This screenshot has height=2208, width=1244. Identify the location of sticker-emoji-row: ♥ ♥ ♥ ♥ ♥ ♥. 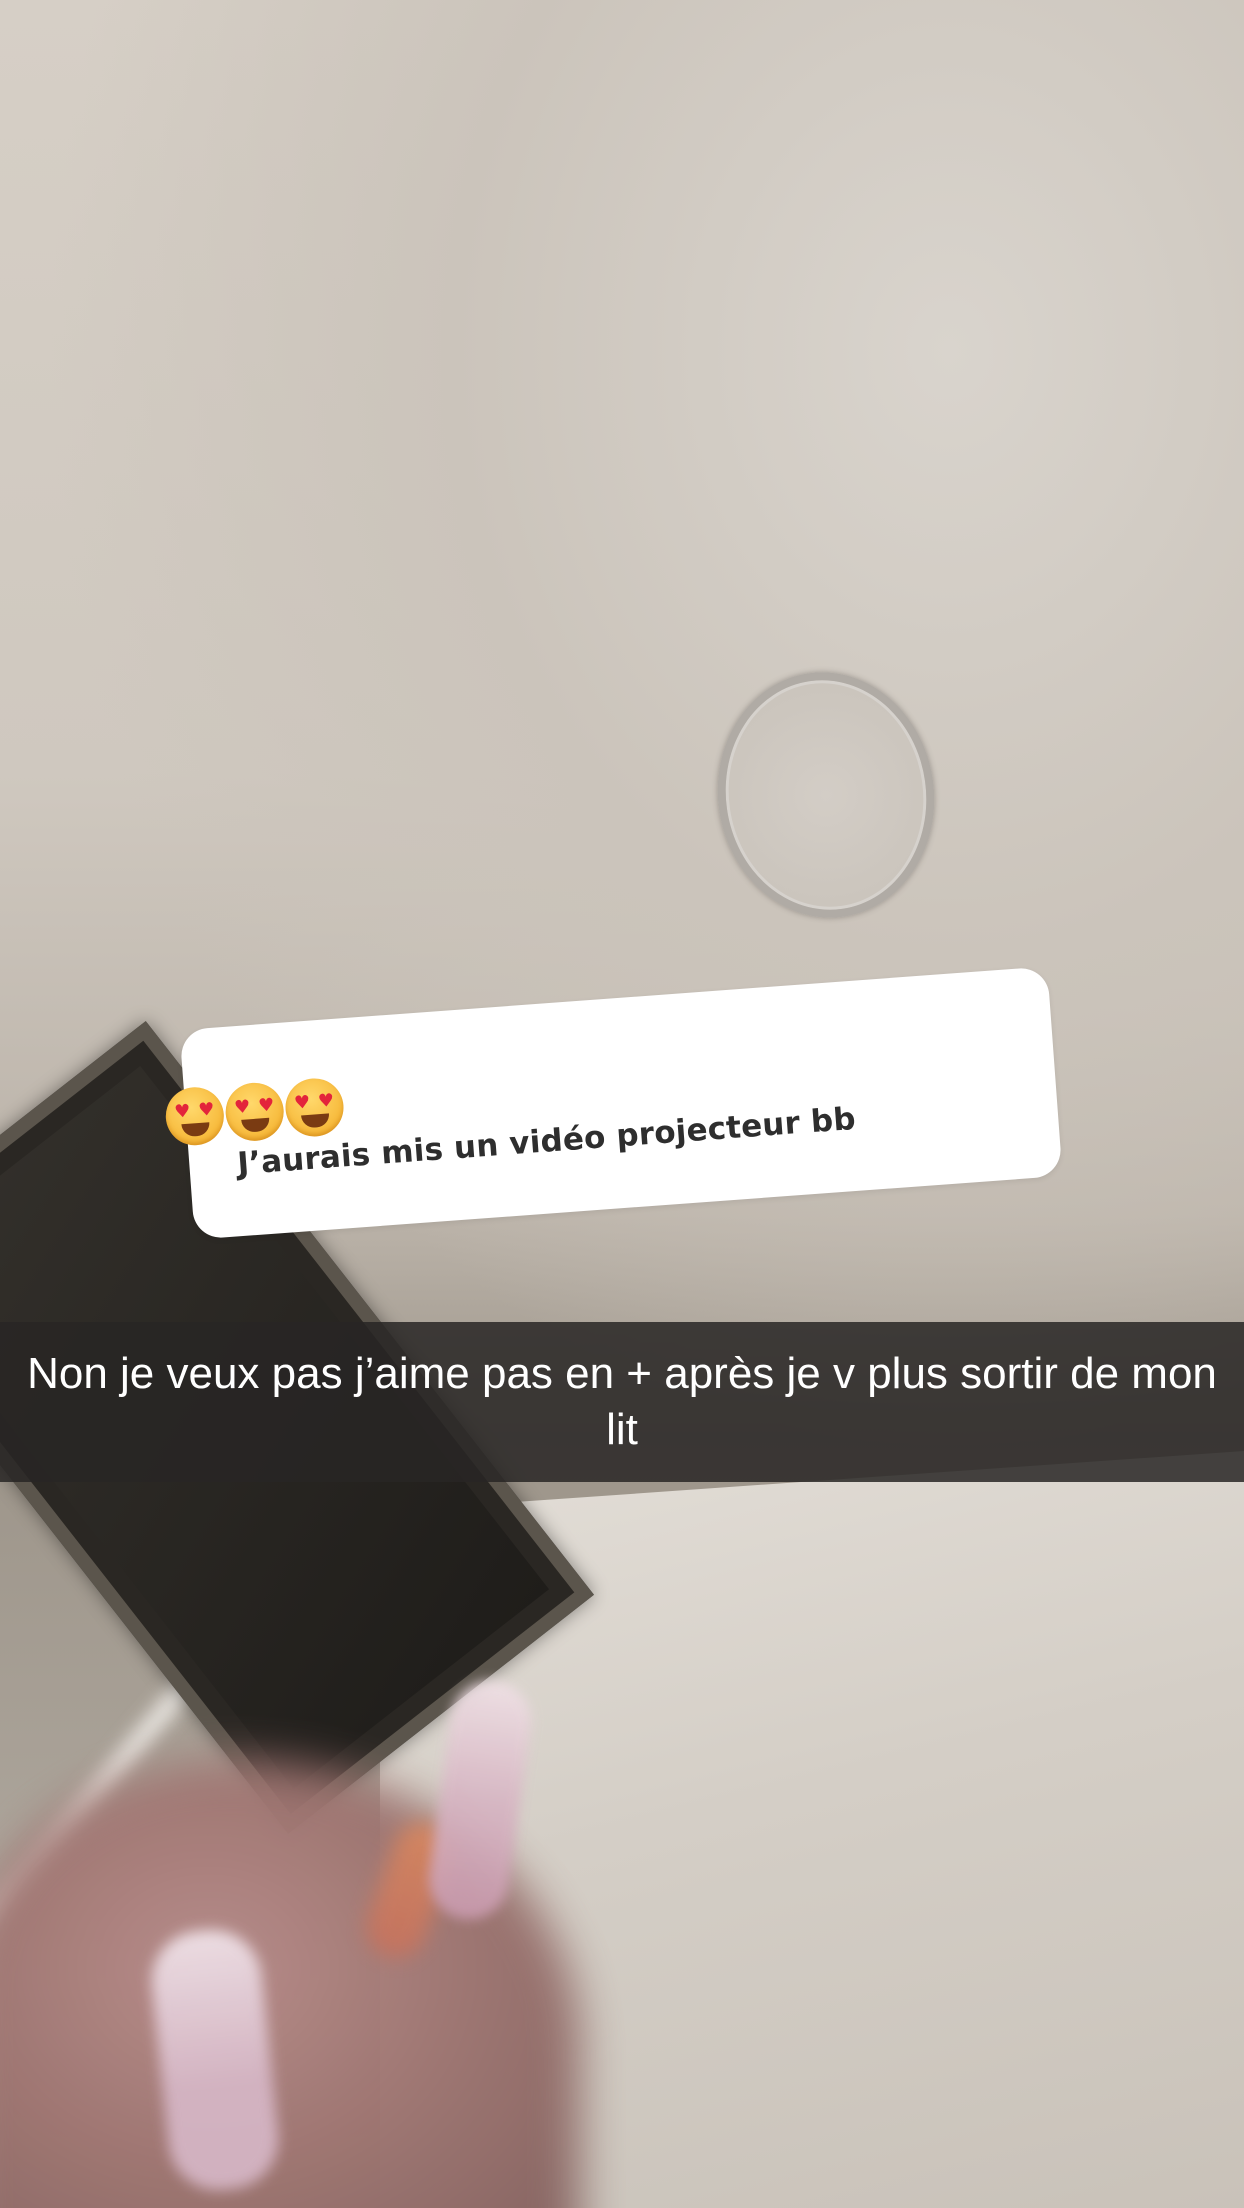
(254, 1112).